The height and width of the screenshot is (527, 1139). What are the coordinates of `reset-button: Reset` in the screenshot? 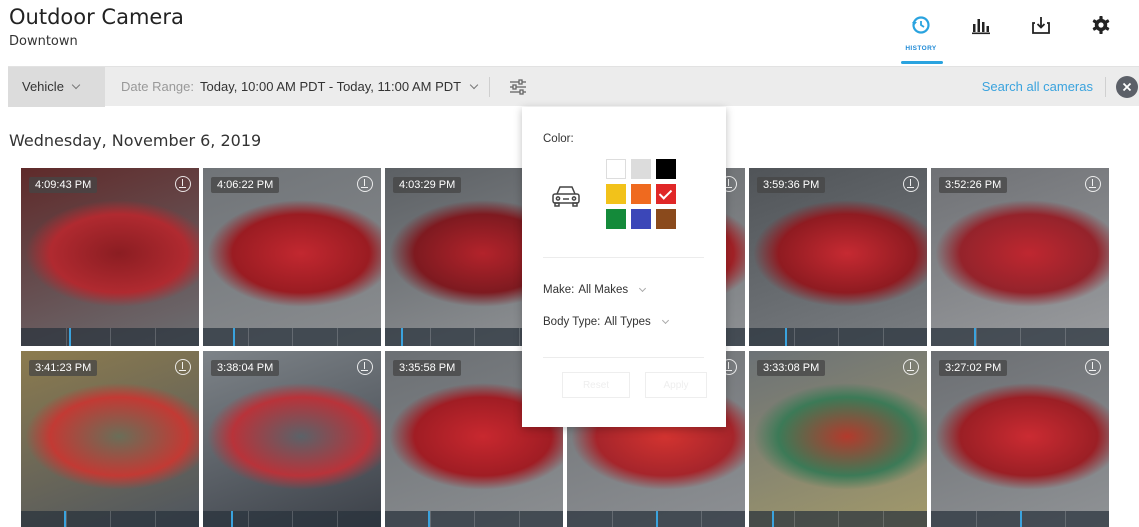 It's located at (596, 385).